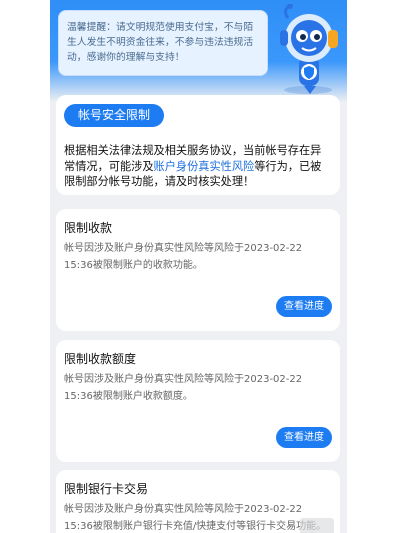 The width and height of the screenshot is (400, 533). Describe the element at coordinates (114, 115) in the screenshot. I see `account-security-tag: 帐号安全限制` at that location.